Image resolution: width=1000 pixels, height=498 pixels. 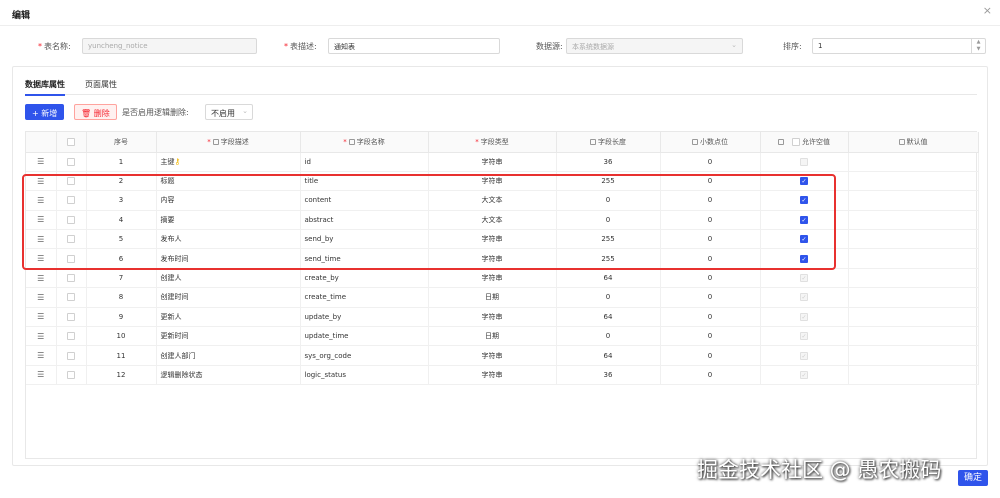 I want to click on datasource-select: 本系统数据源 ⌄, so click(x=654, y=46).